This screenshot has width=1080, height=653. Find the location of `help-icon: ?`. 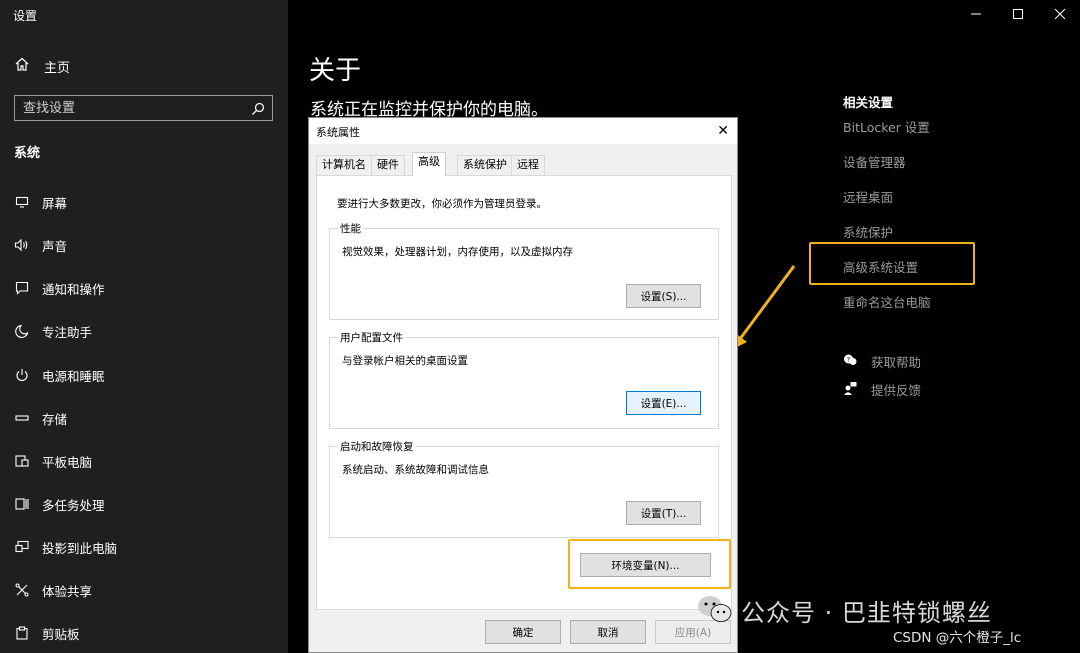

help-icon: ? is located at coordinates (850, 361).